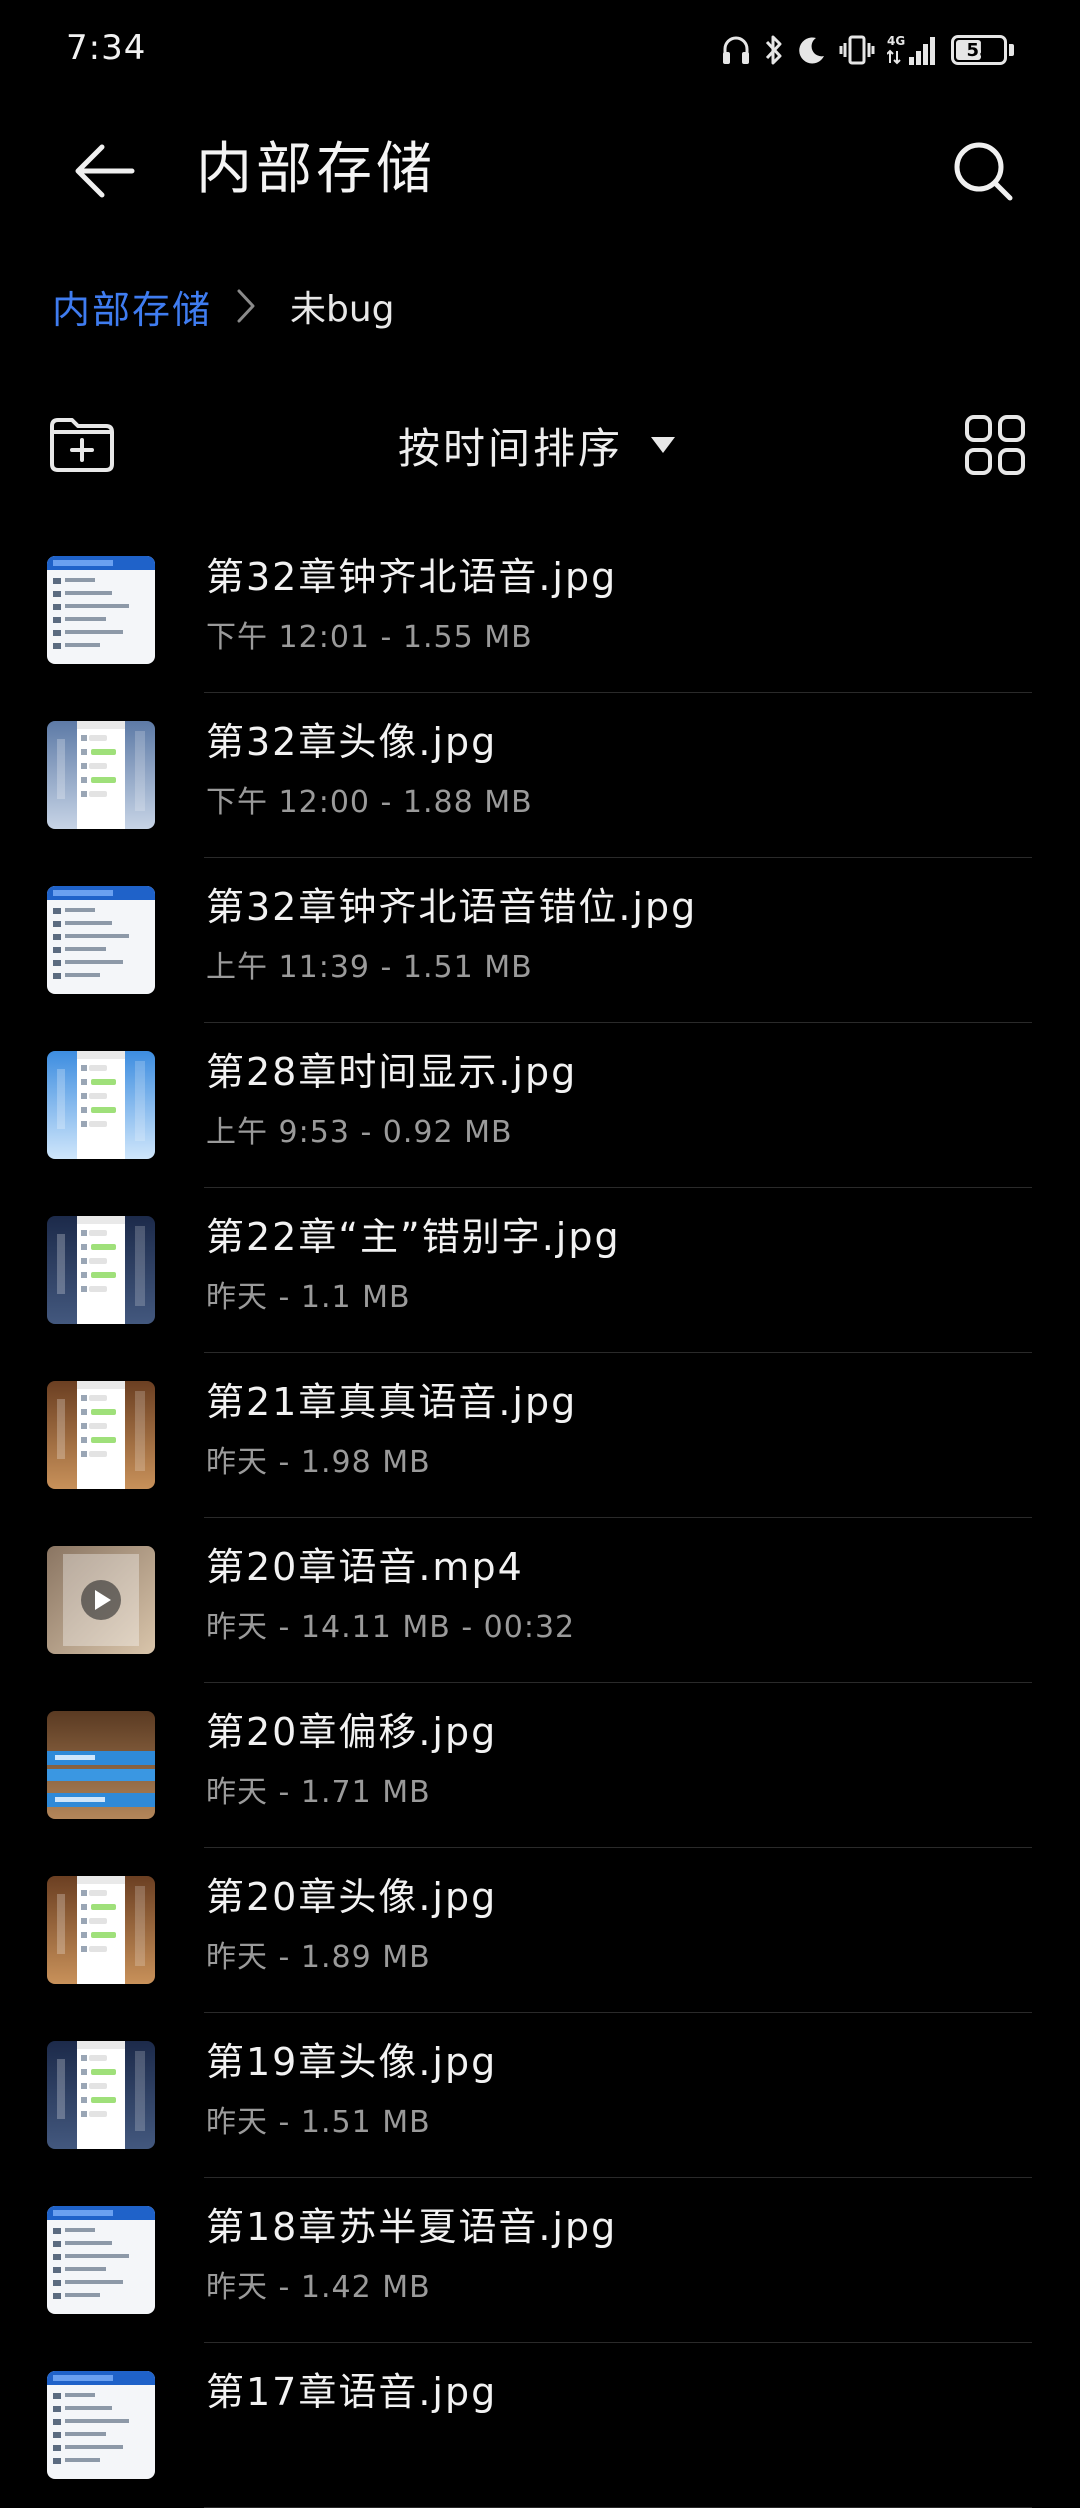 Image resolution: width=1080 pixels, height=2508 pixels. I want to click on file-row: 第32章钟齐北语音错位.jpg 上午 11:39 - 1.51 MB, so click(540, 940).